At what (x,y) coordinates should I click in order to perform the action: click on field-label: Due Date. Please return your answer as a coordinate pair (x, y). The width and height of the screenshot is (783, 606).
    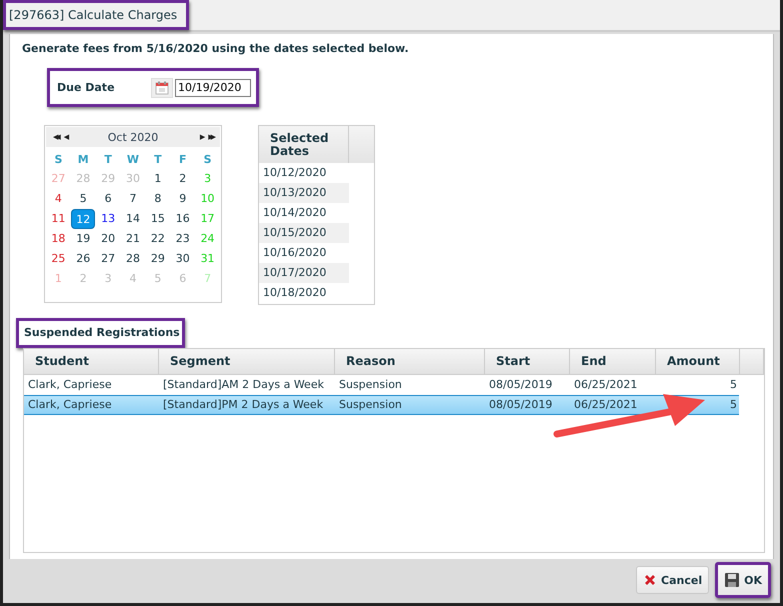
    Looking at the image, I should click on (86, 87).